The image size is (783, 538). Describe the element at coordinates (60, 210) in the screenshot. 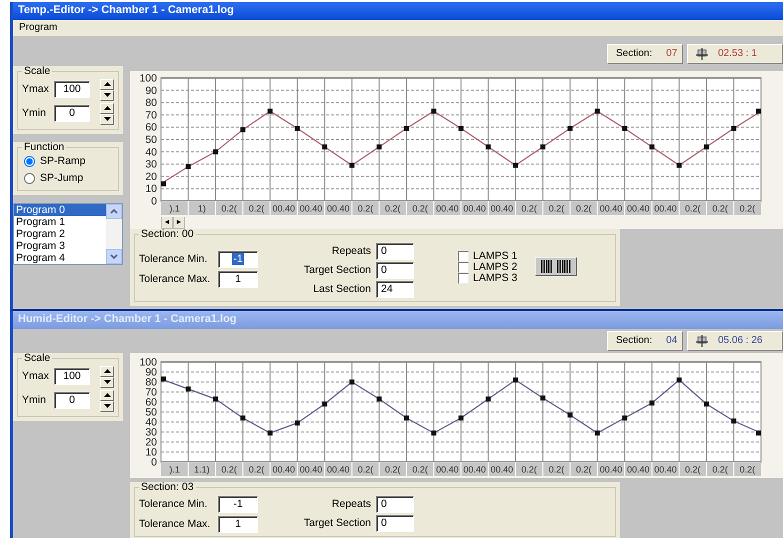

I see `list-item: Program 0` at that location.